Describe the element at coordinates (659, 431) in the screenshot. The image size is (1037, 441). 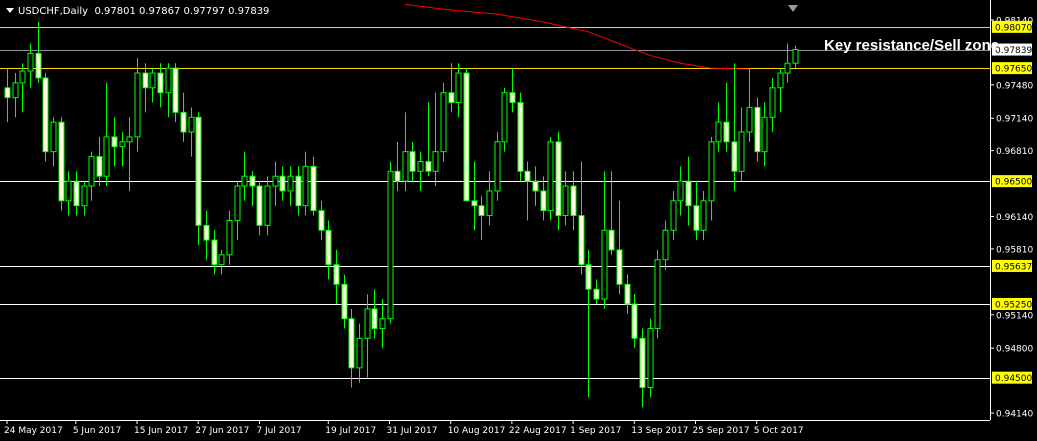
I see `x-tick-label: 13 Sep 2017` at that location.